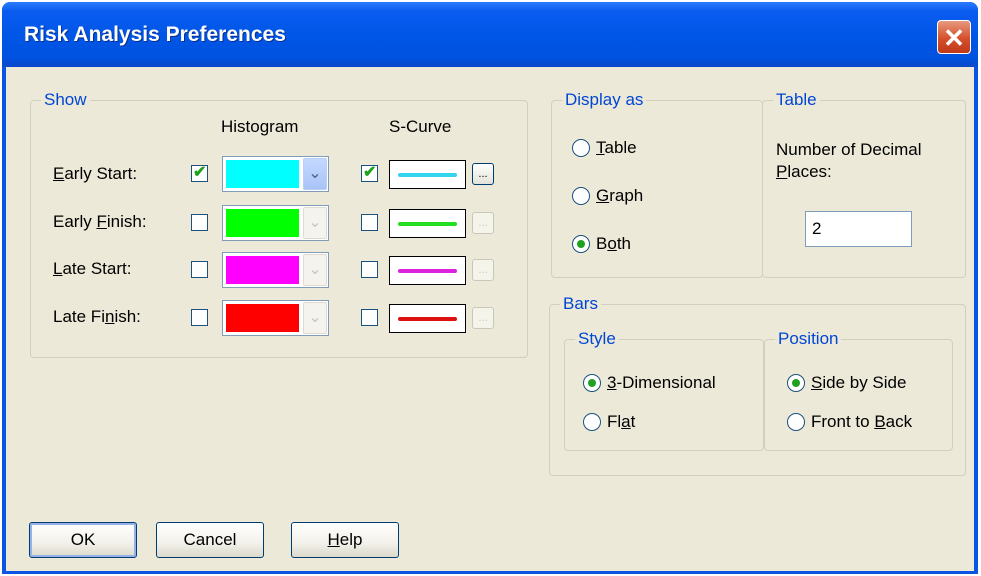 Image resolution: width=981 pixels, height=576 pixels. I want to click on table-legend: Table, so click(796, 100).